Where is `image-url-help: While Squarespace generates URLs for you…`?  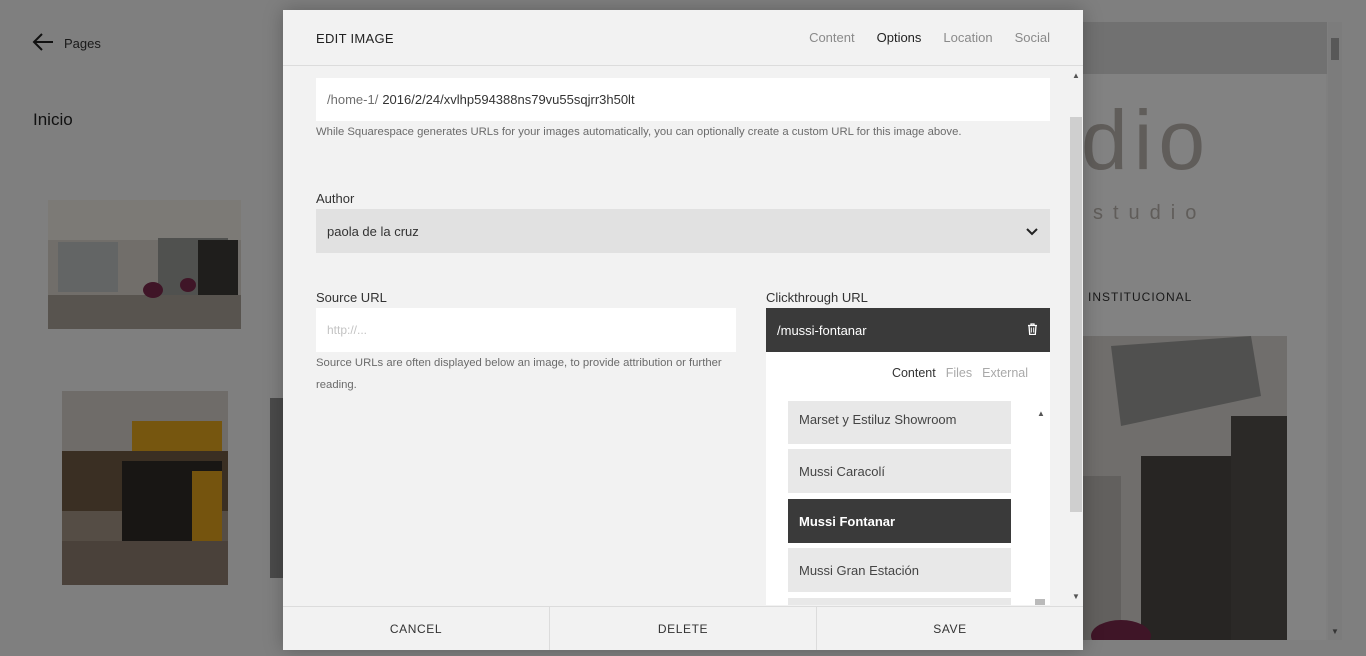
image-url-help: While Squarespace generates URLs for you… is located at coordinates (639, 132).